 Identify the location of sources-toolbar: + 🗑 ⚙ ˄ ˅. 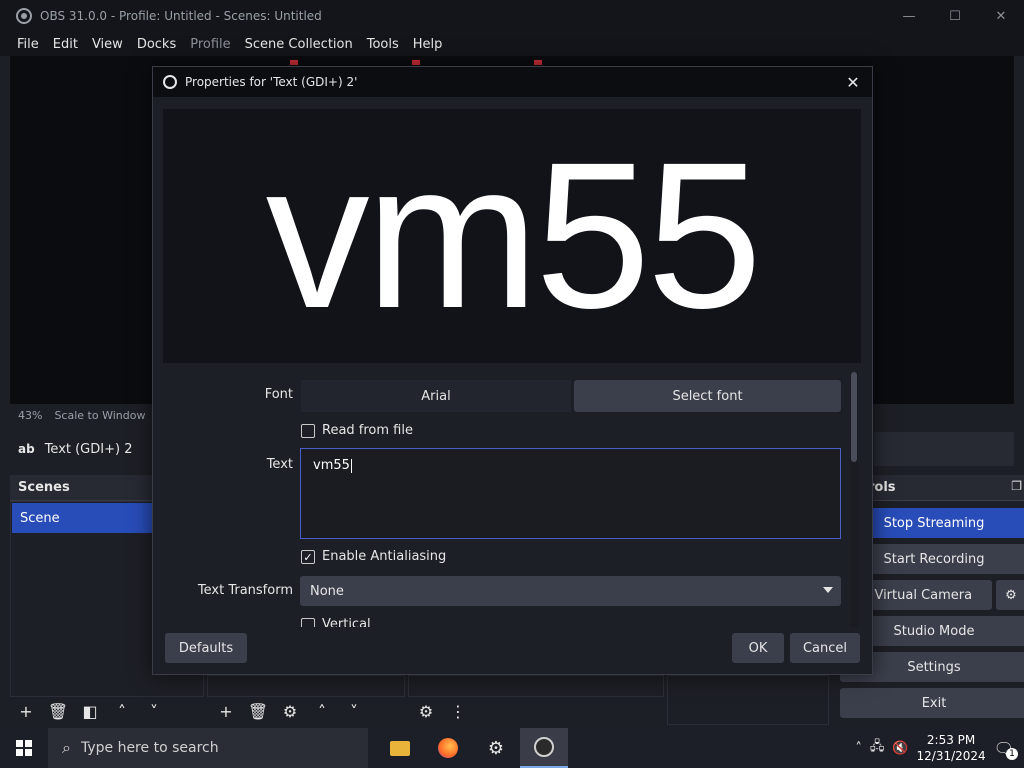
(290, 711).